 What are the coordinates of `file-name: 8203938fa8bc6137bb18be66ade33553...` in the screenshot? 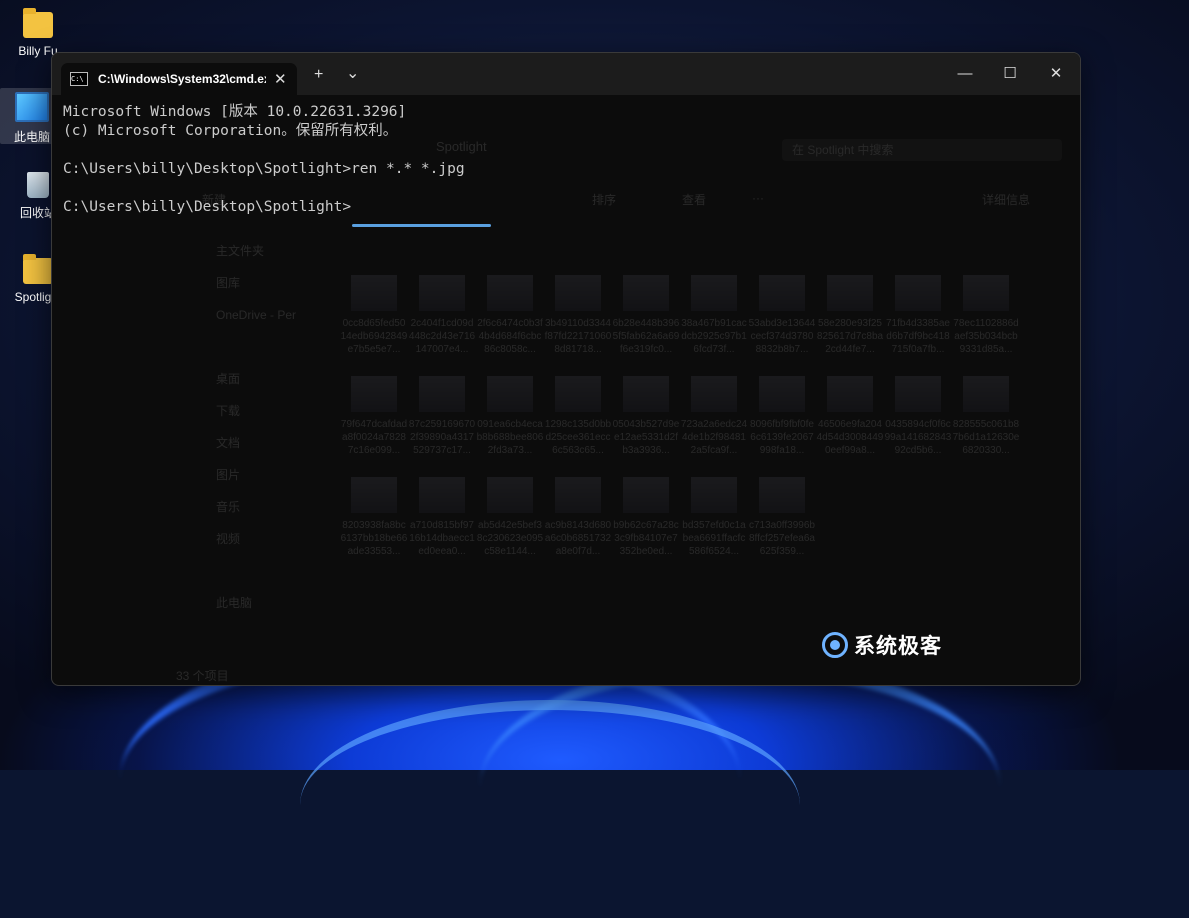 It's located at (374, 538).